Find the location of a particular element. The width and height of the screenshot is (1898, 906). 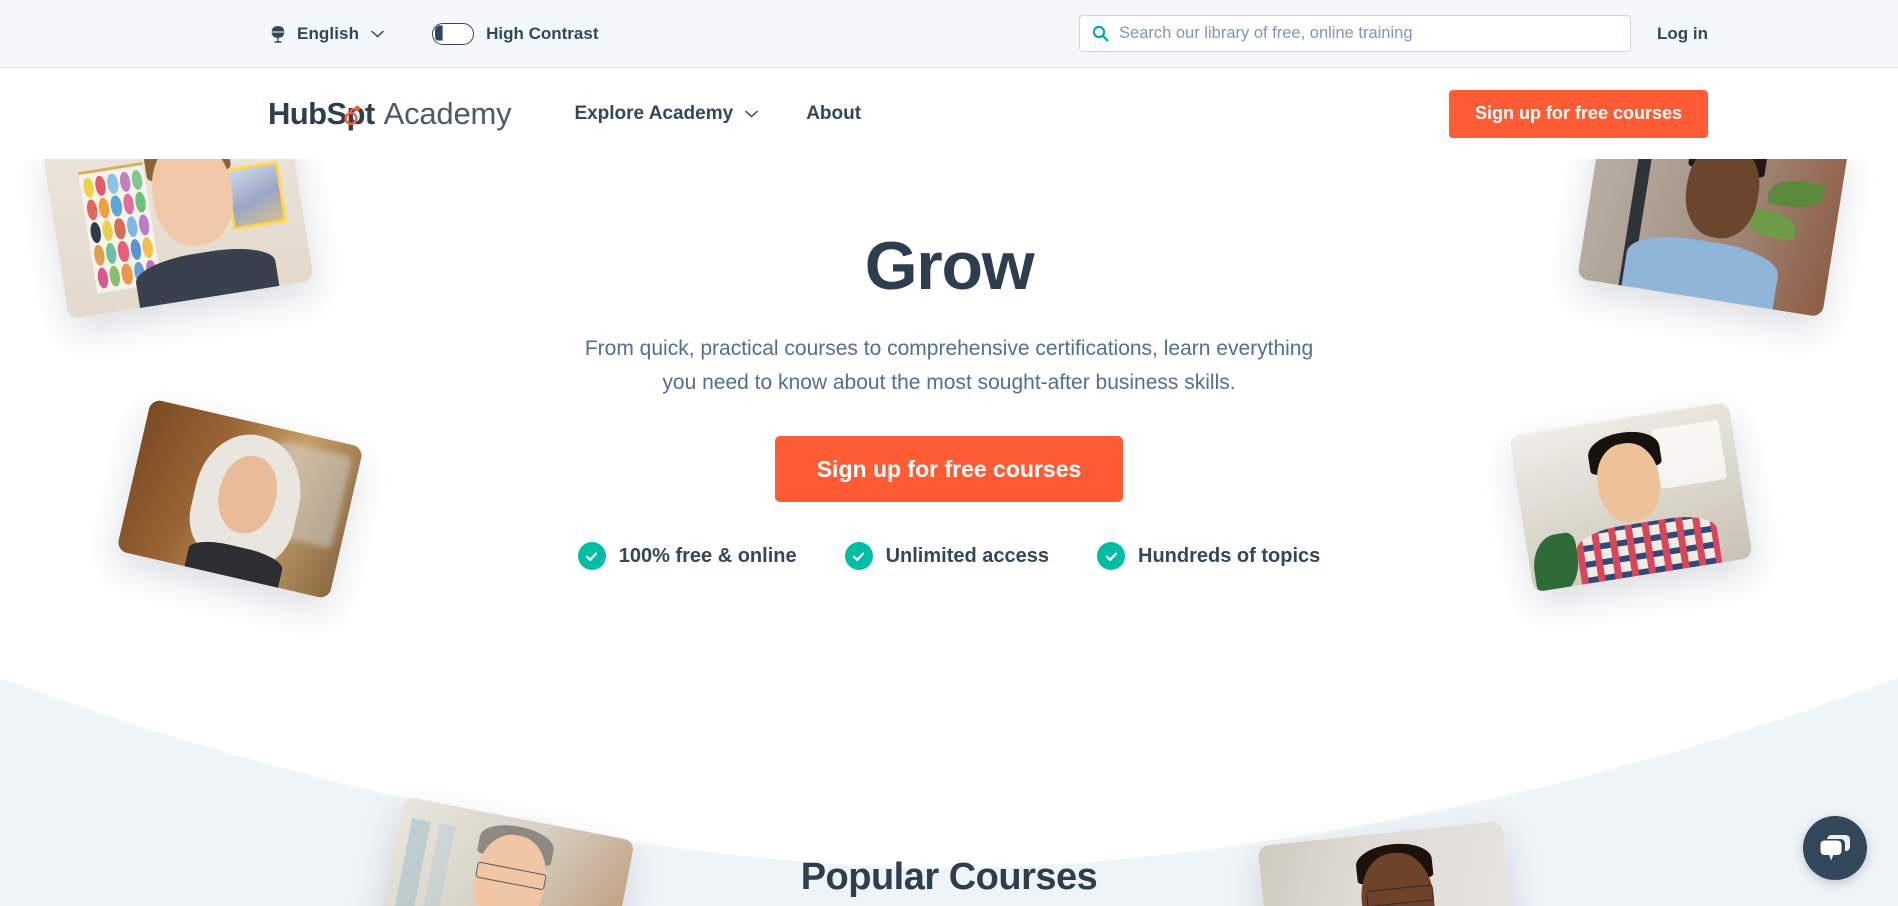

utility-bar: English High Contrast Log in is located at coordinates (949, 34).